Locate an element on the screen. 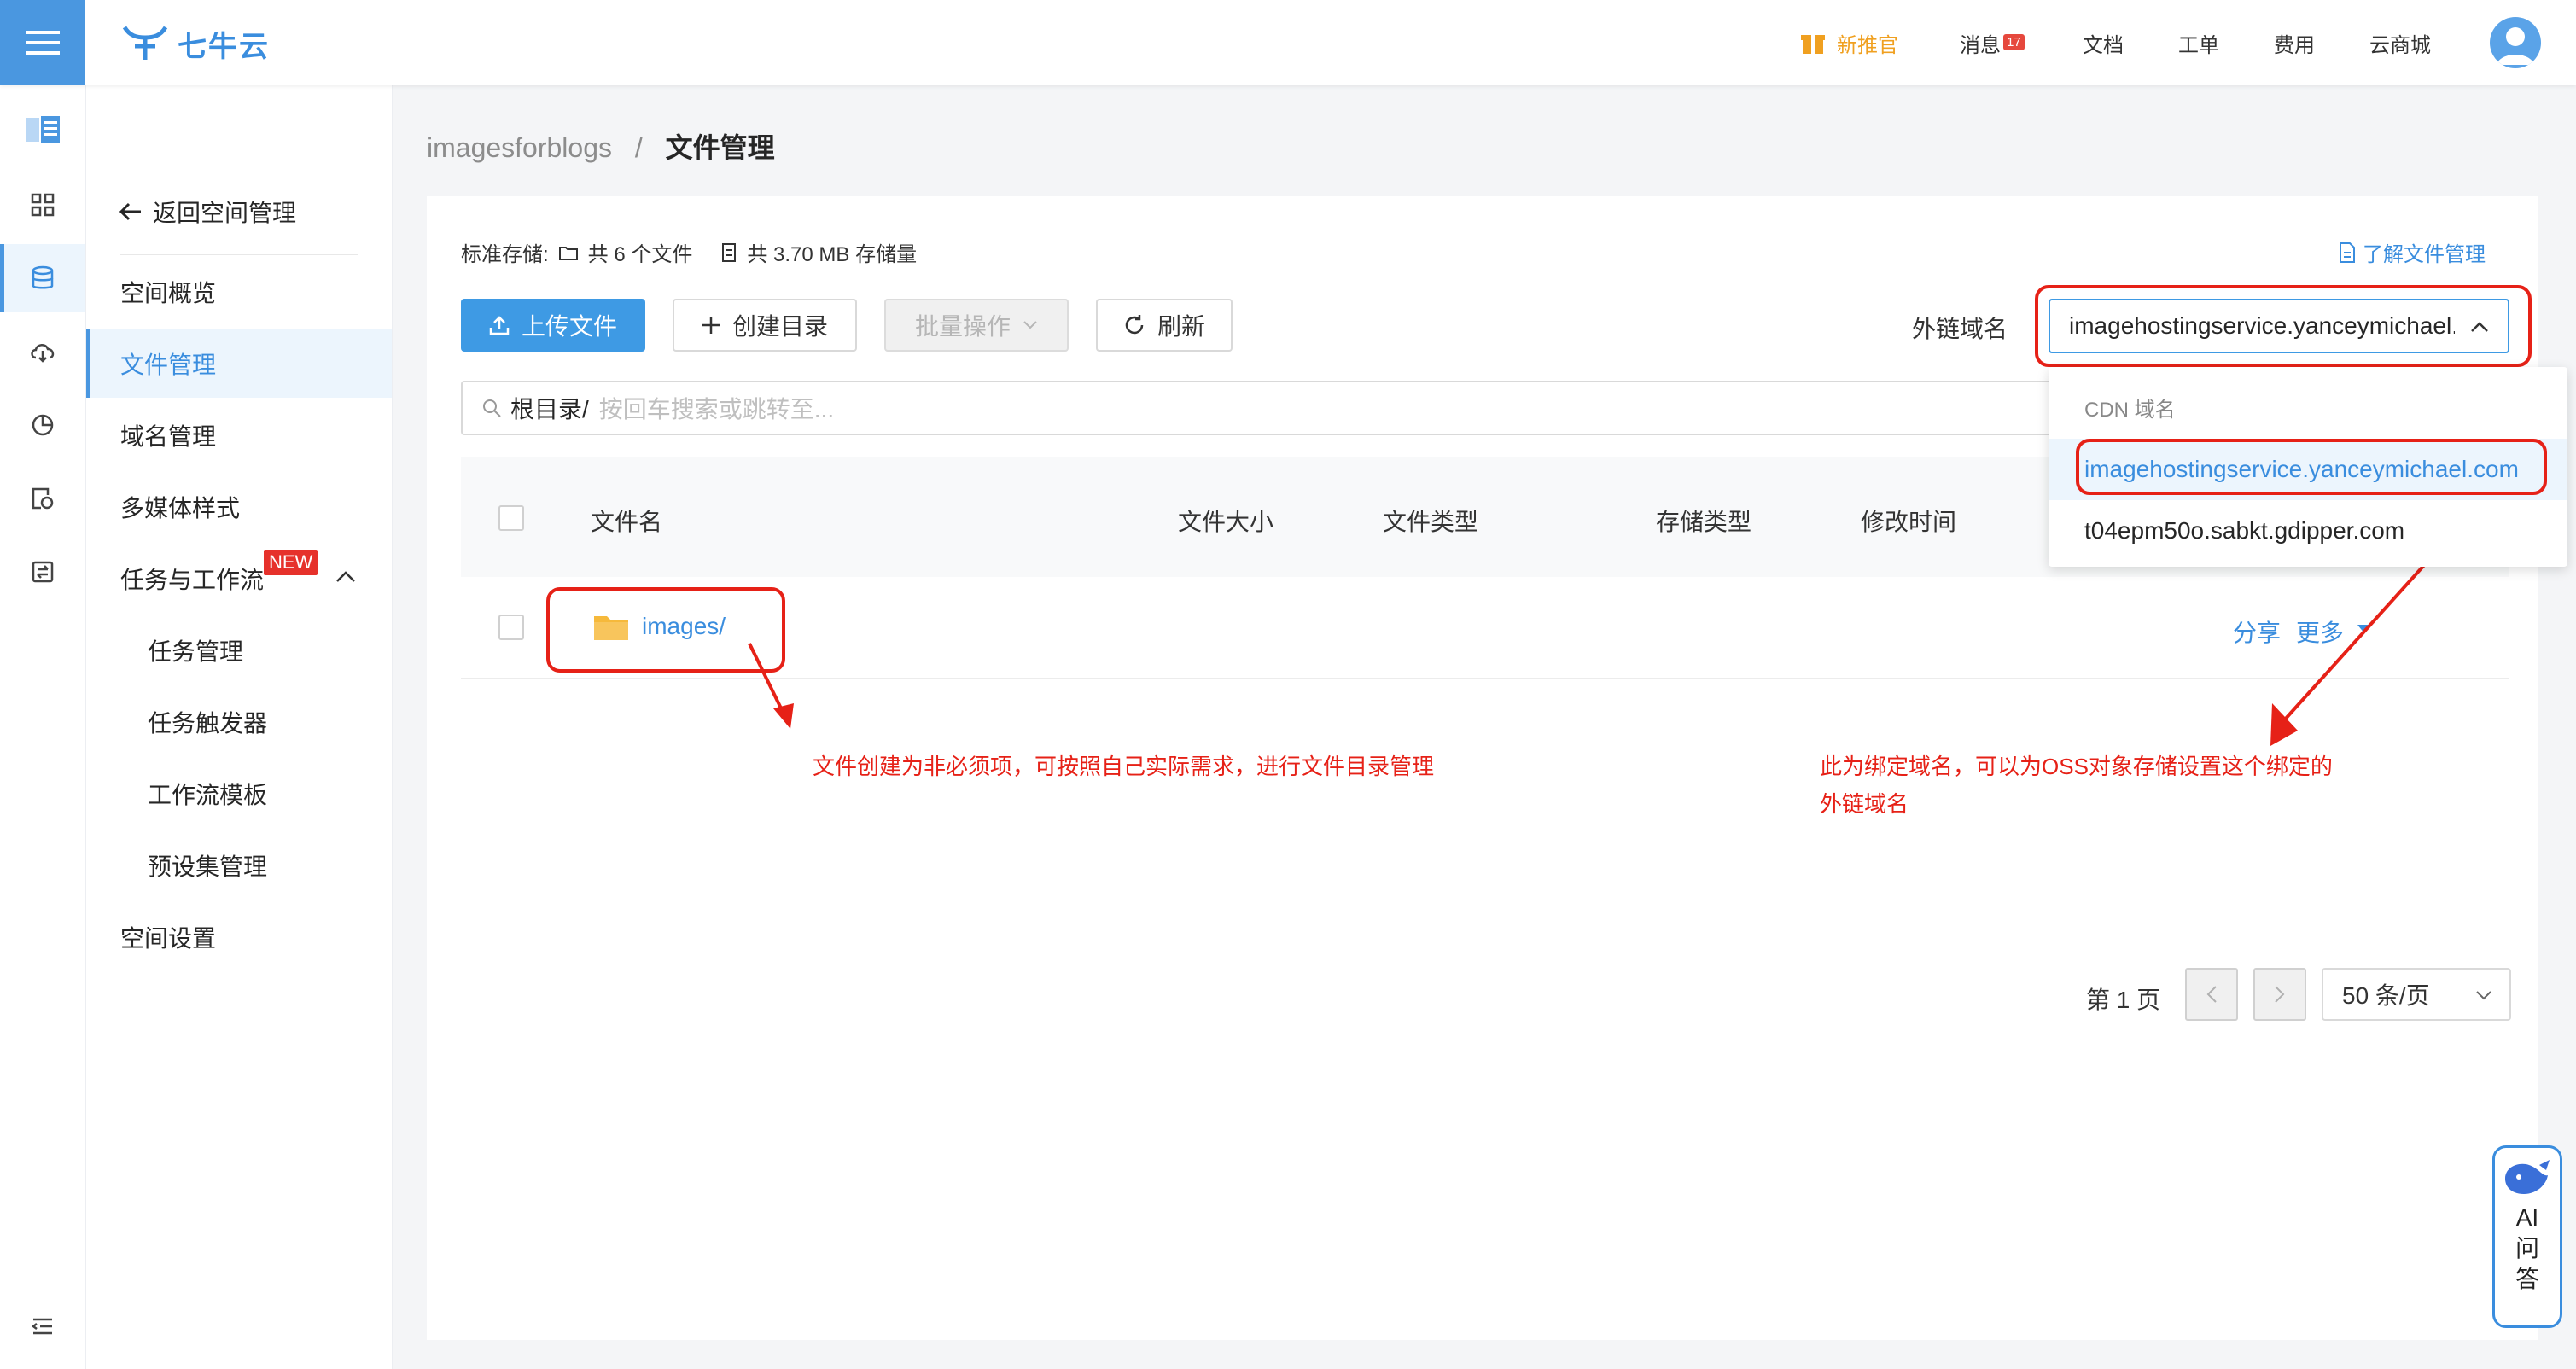  column-header-type: 文件类型 is located at coordinates (1430, 521).